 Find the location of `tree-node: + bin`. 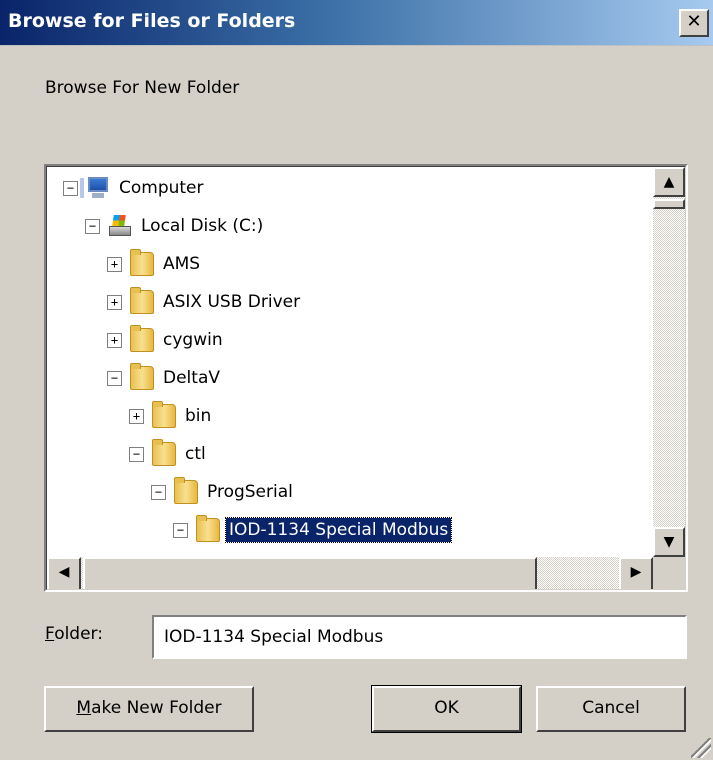

tree-node: + bin is located at coordinates (171, 416).